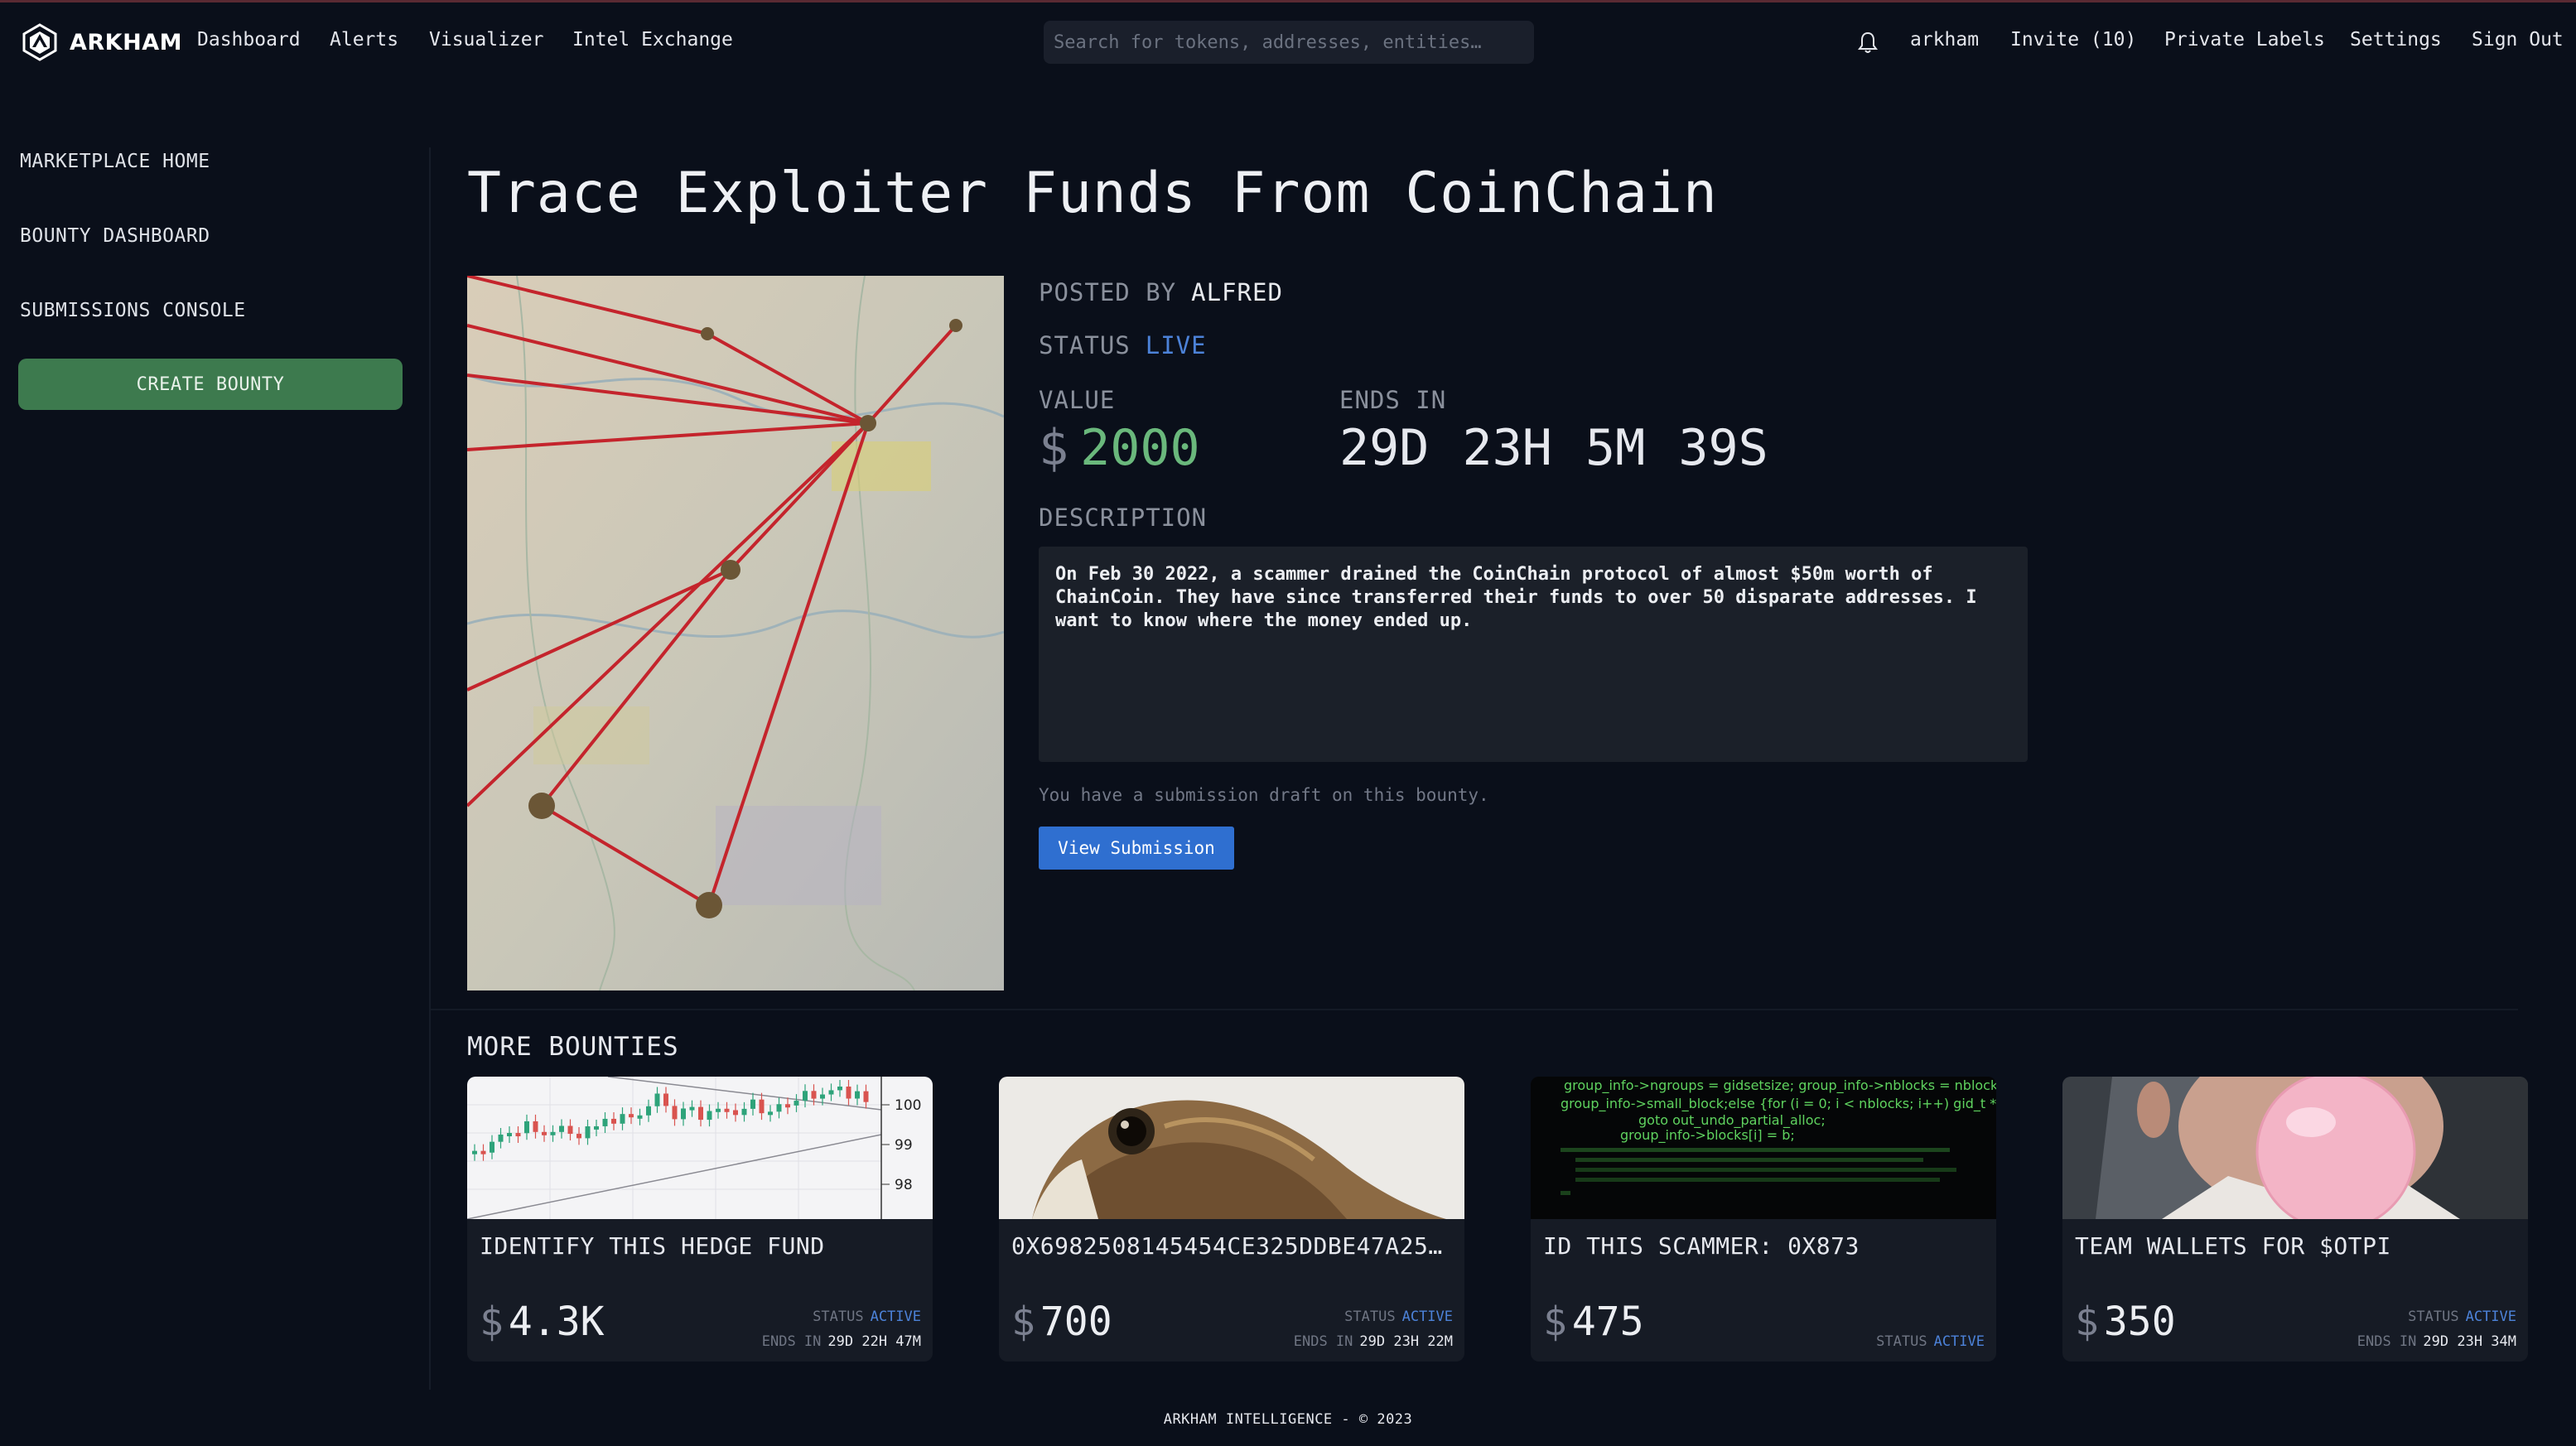 This screenshot has width=2576, height=1446. Describe the element at coordinates (2518, 40) in the screenshot. I see `nav-sign-out: Sign Out` at that location.